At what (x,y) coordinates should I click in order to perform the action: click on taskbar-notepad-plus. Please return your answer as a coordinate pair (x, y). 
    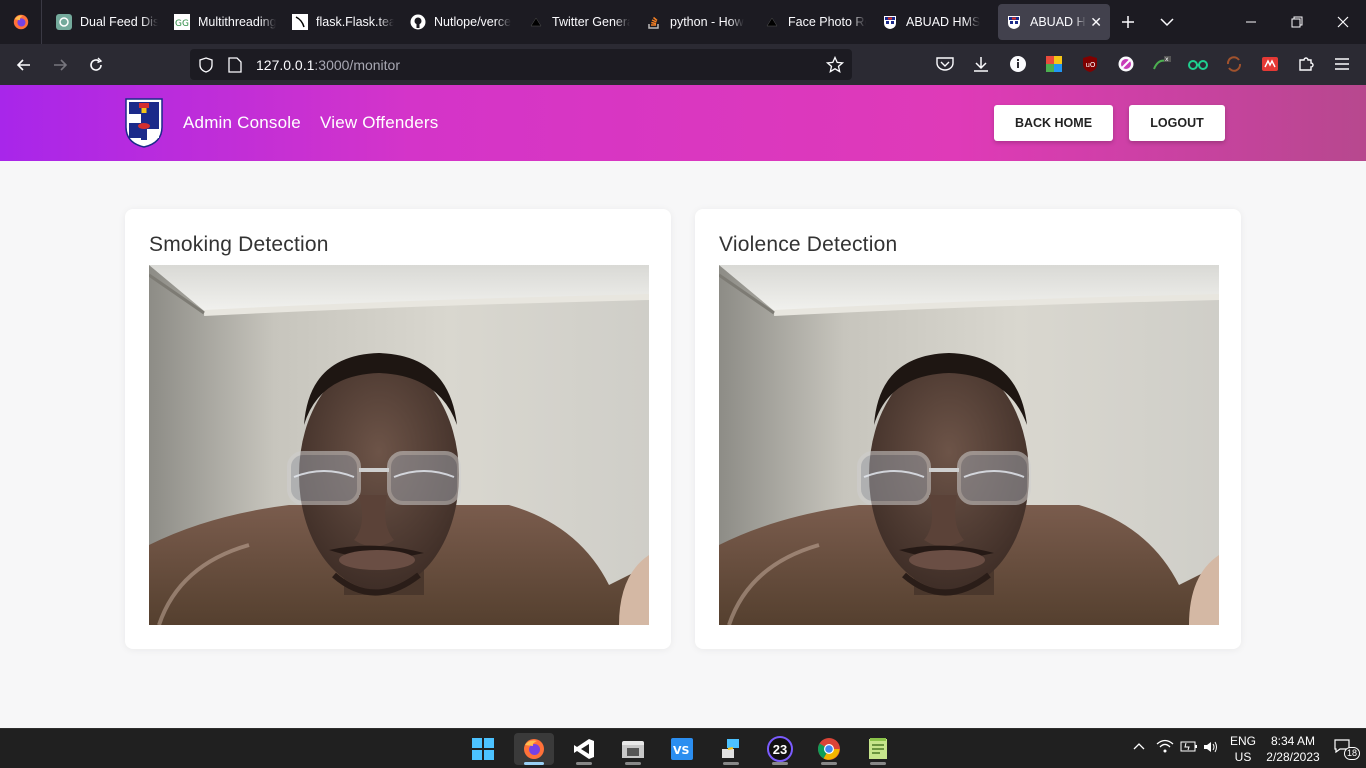
    Looking at the image, I should click on (878, 749).